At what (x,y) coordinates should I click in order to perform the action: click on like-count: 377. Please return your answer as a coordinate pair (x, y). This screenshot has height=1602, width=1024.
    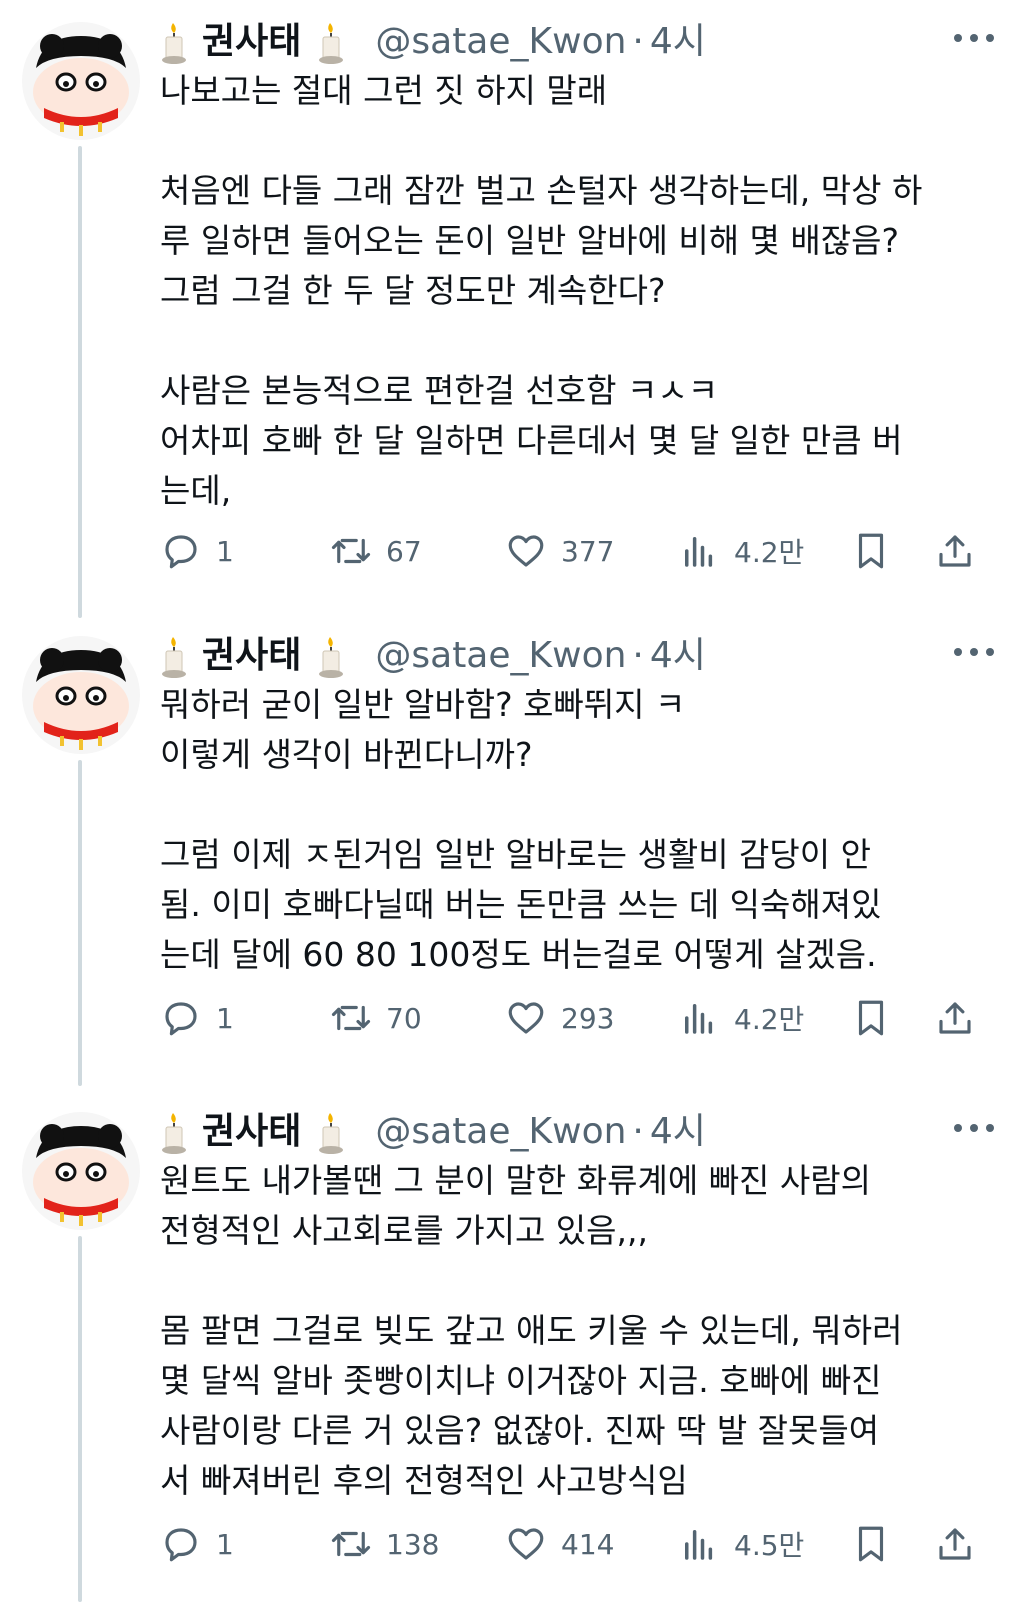
    Looking at the image, I should click on (588, 551).